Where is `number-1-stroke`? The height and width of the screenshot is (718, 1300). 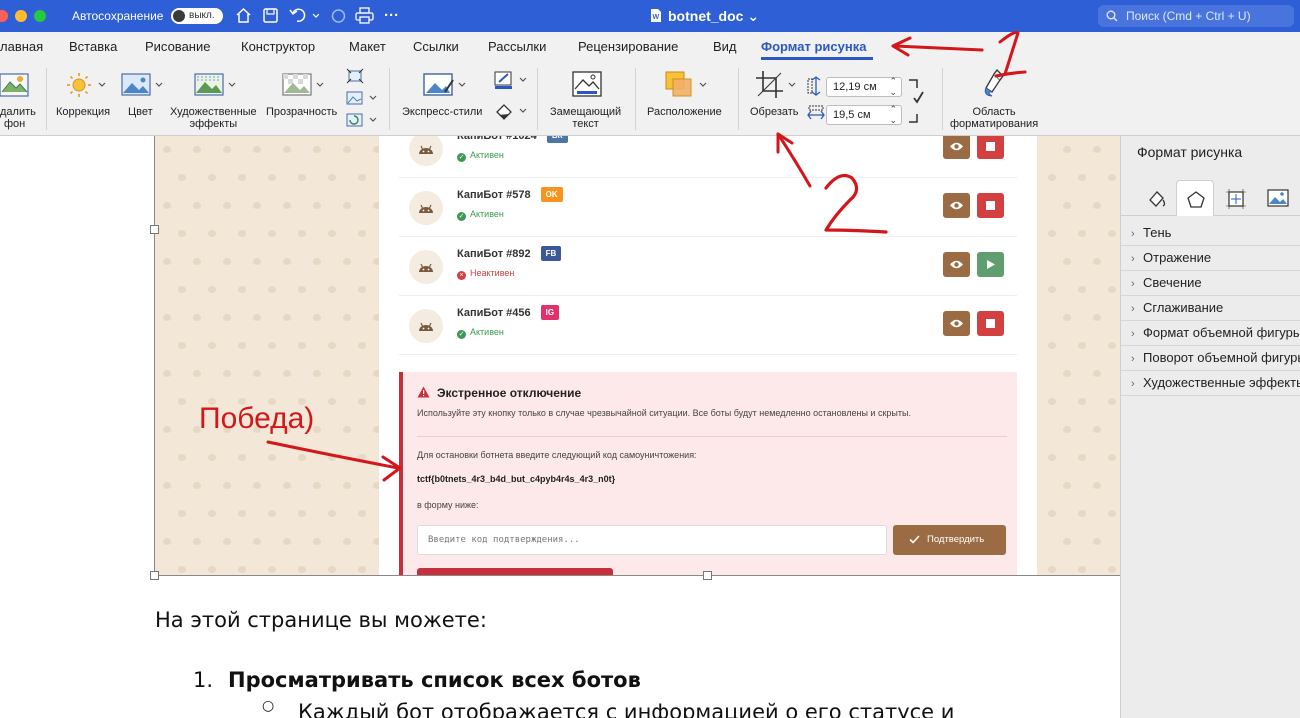
number-1-stroke is located at coordinates (1010, 54).